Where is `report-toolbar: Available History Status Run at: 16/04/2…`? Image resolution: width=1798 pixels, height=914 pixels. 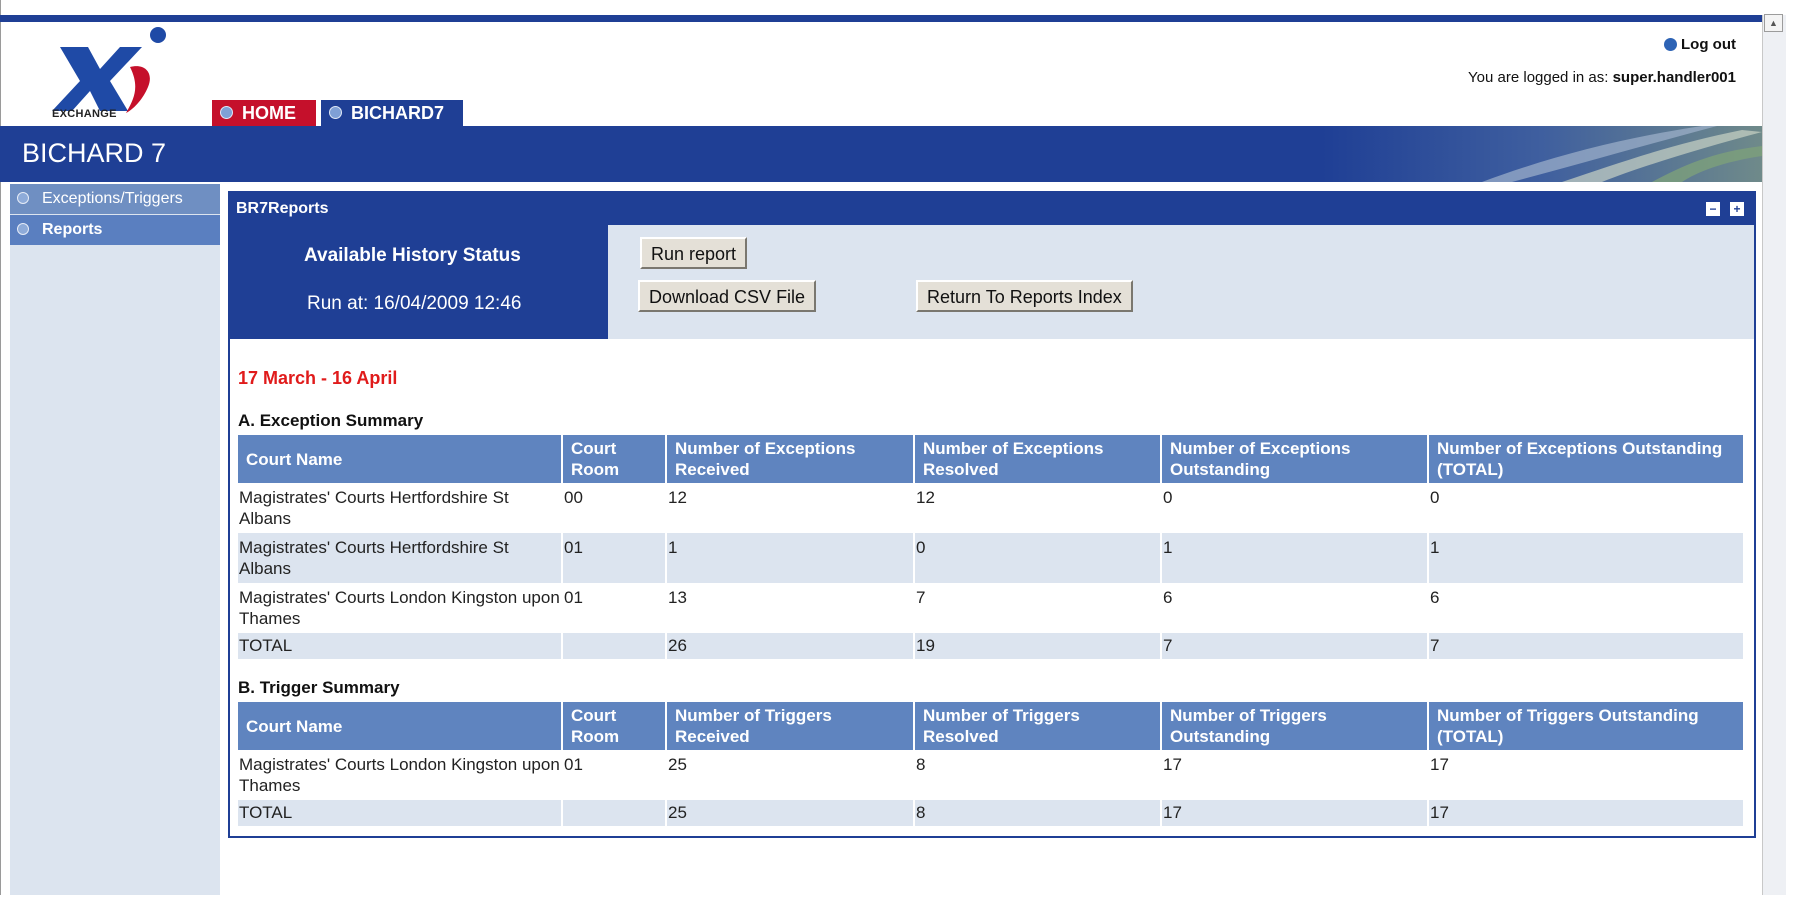 report-toolbar: Available History Status Run at: 16/04/2… is located at coordinates (992, 282).